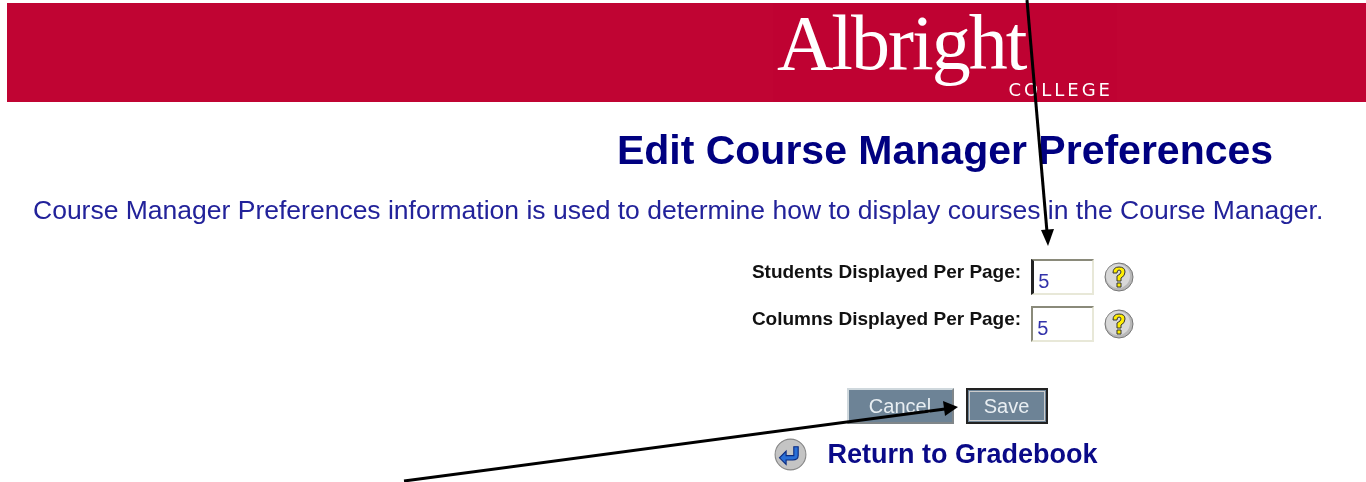  I want to click on page-title: Edit Course Manager Preferences, so click(945, 150).